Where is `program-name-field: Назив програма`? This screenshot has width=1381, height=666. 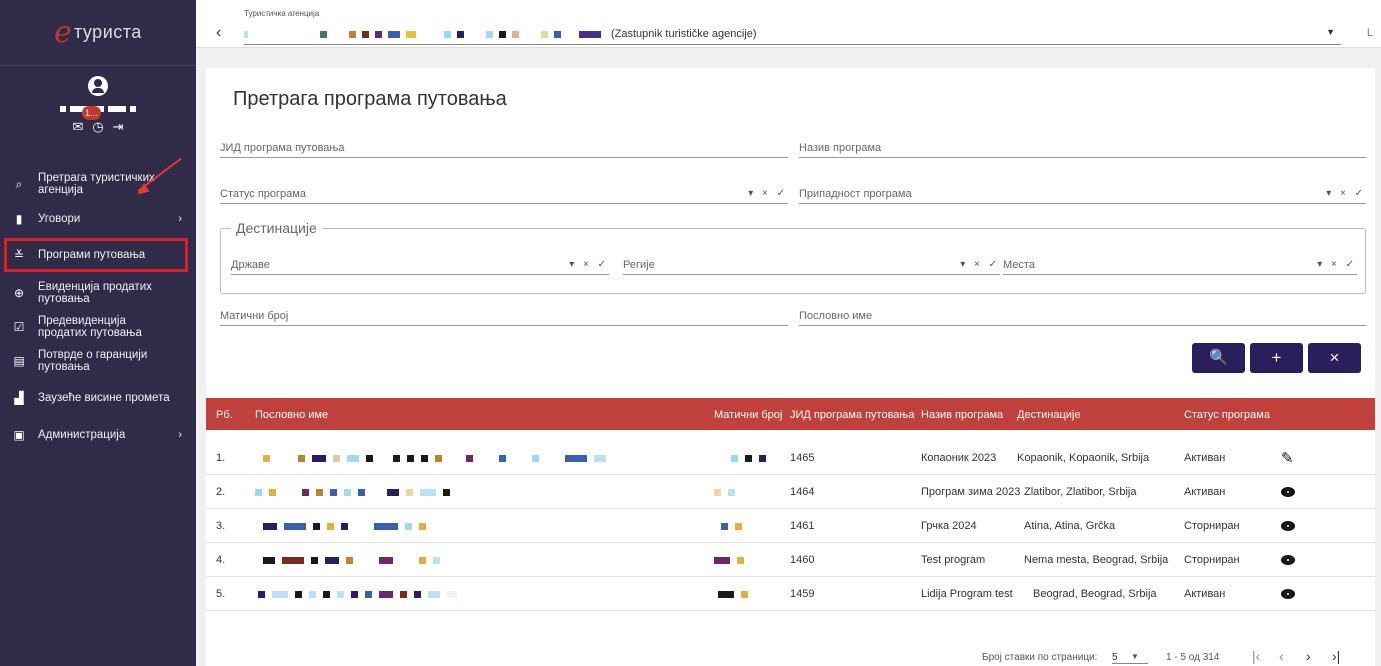 program-name-field: Назив програма is located at coordinates (1082, 147).